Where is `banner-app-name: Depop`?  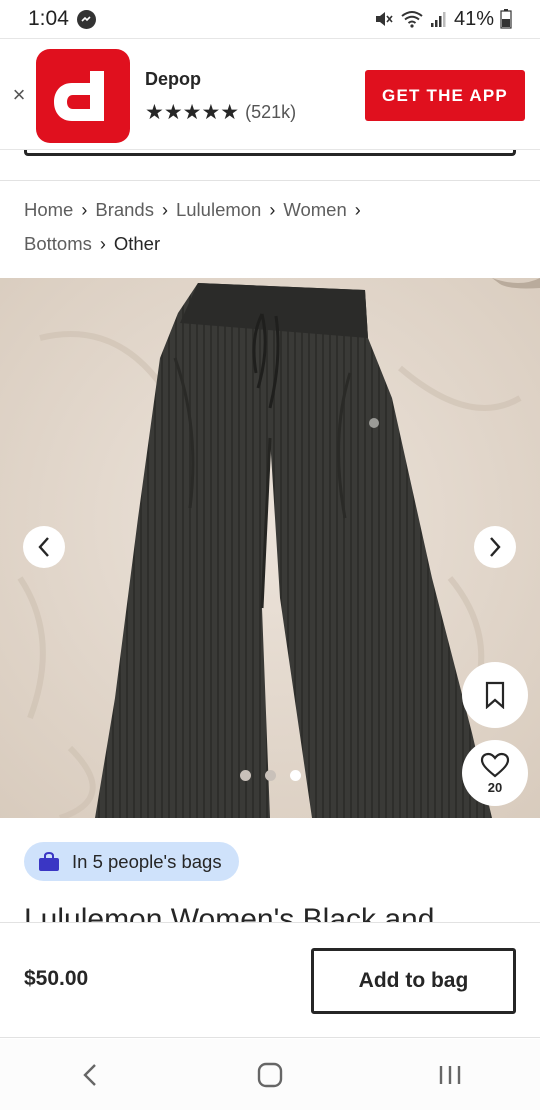 banner-app-name: Depop is located at coordinates (173, 79).